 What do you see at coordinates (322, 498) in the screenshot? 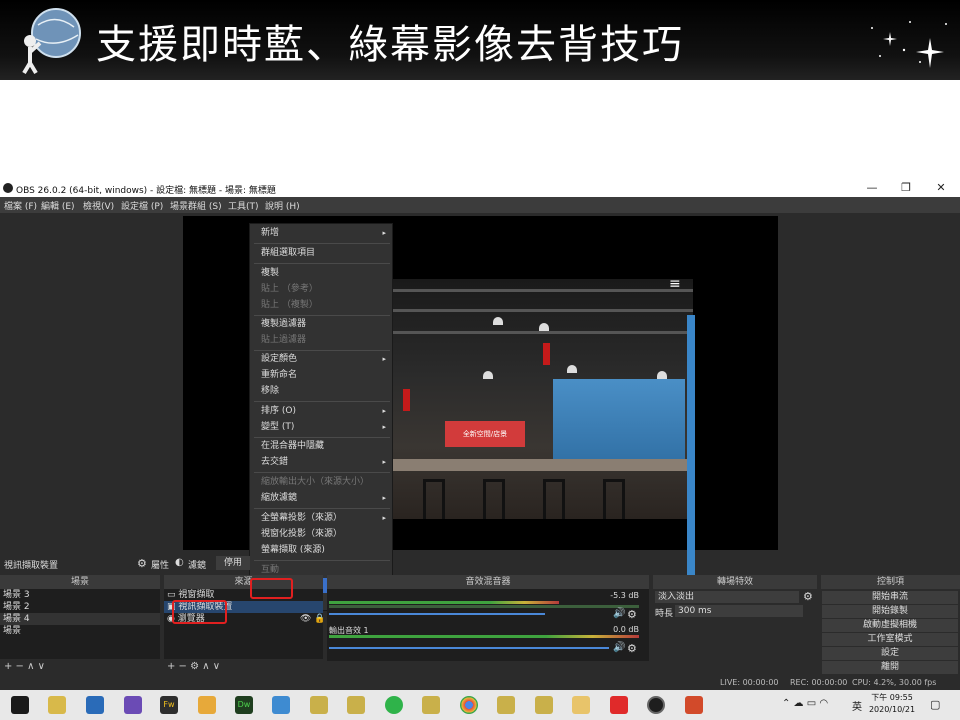
I see `ctx-item-scale-filtering: 縮放濾鏡 ▸` at bounding box center [322, 498].